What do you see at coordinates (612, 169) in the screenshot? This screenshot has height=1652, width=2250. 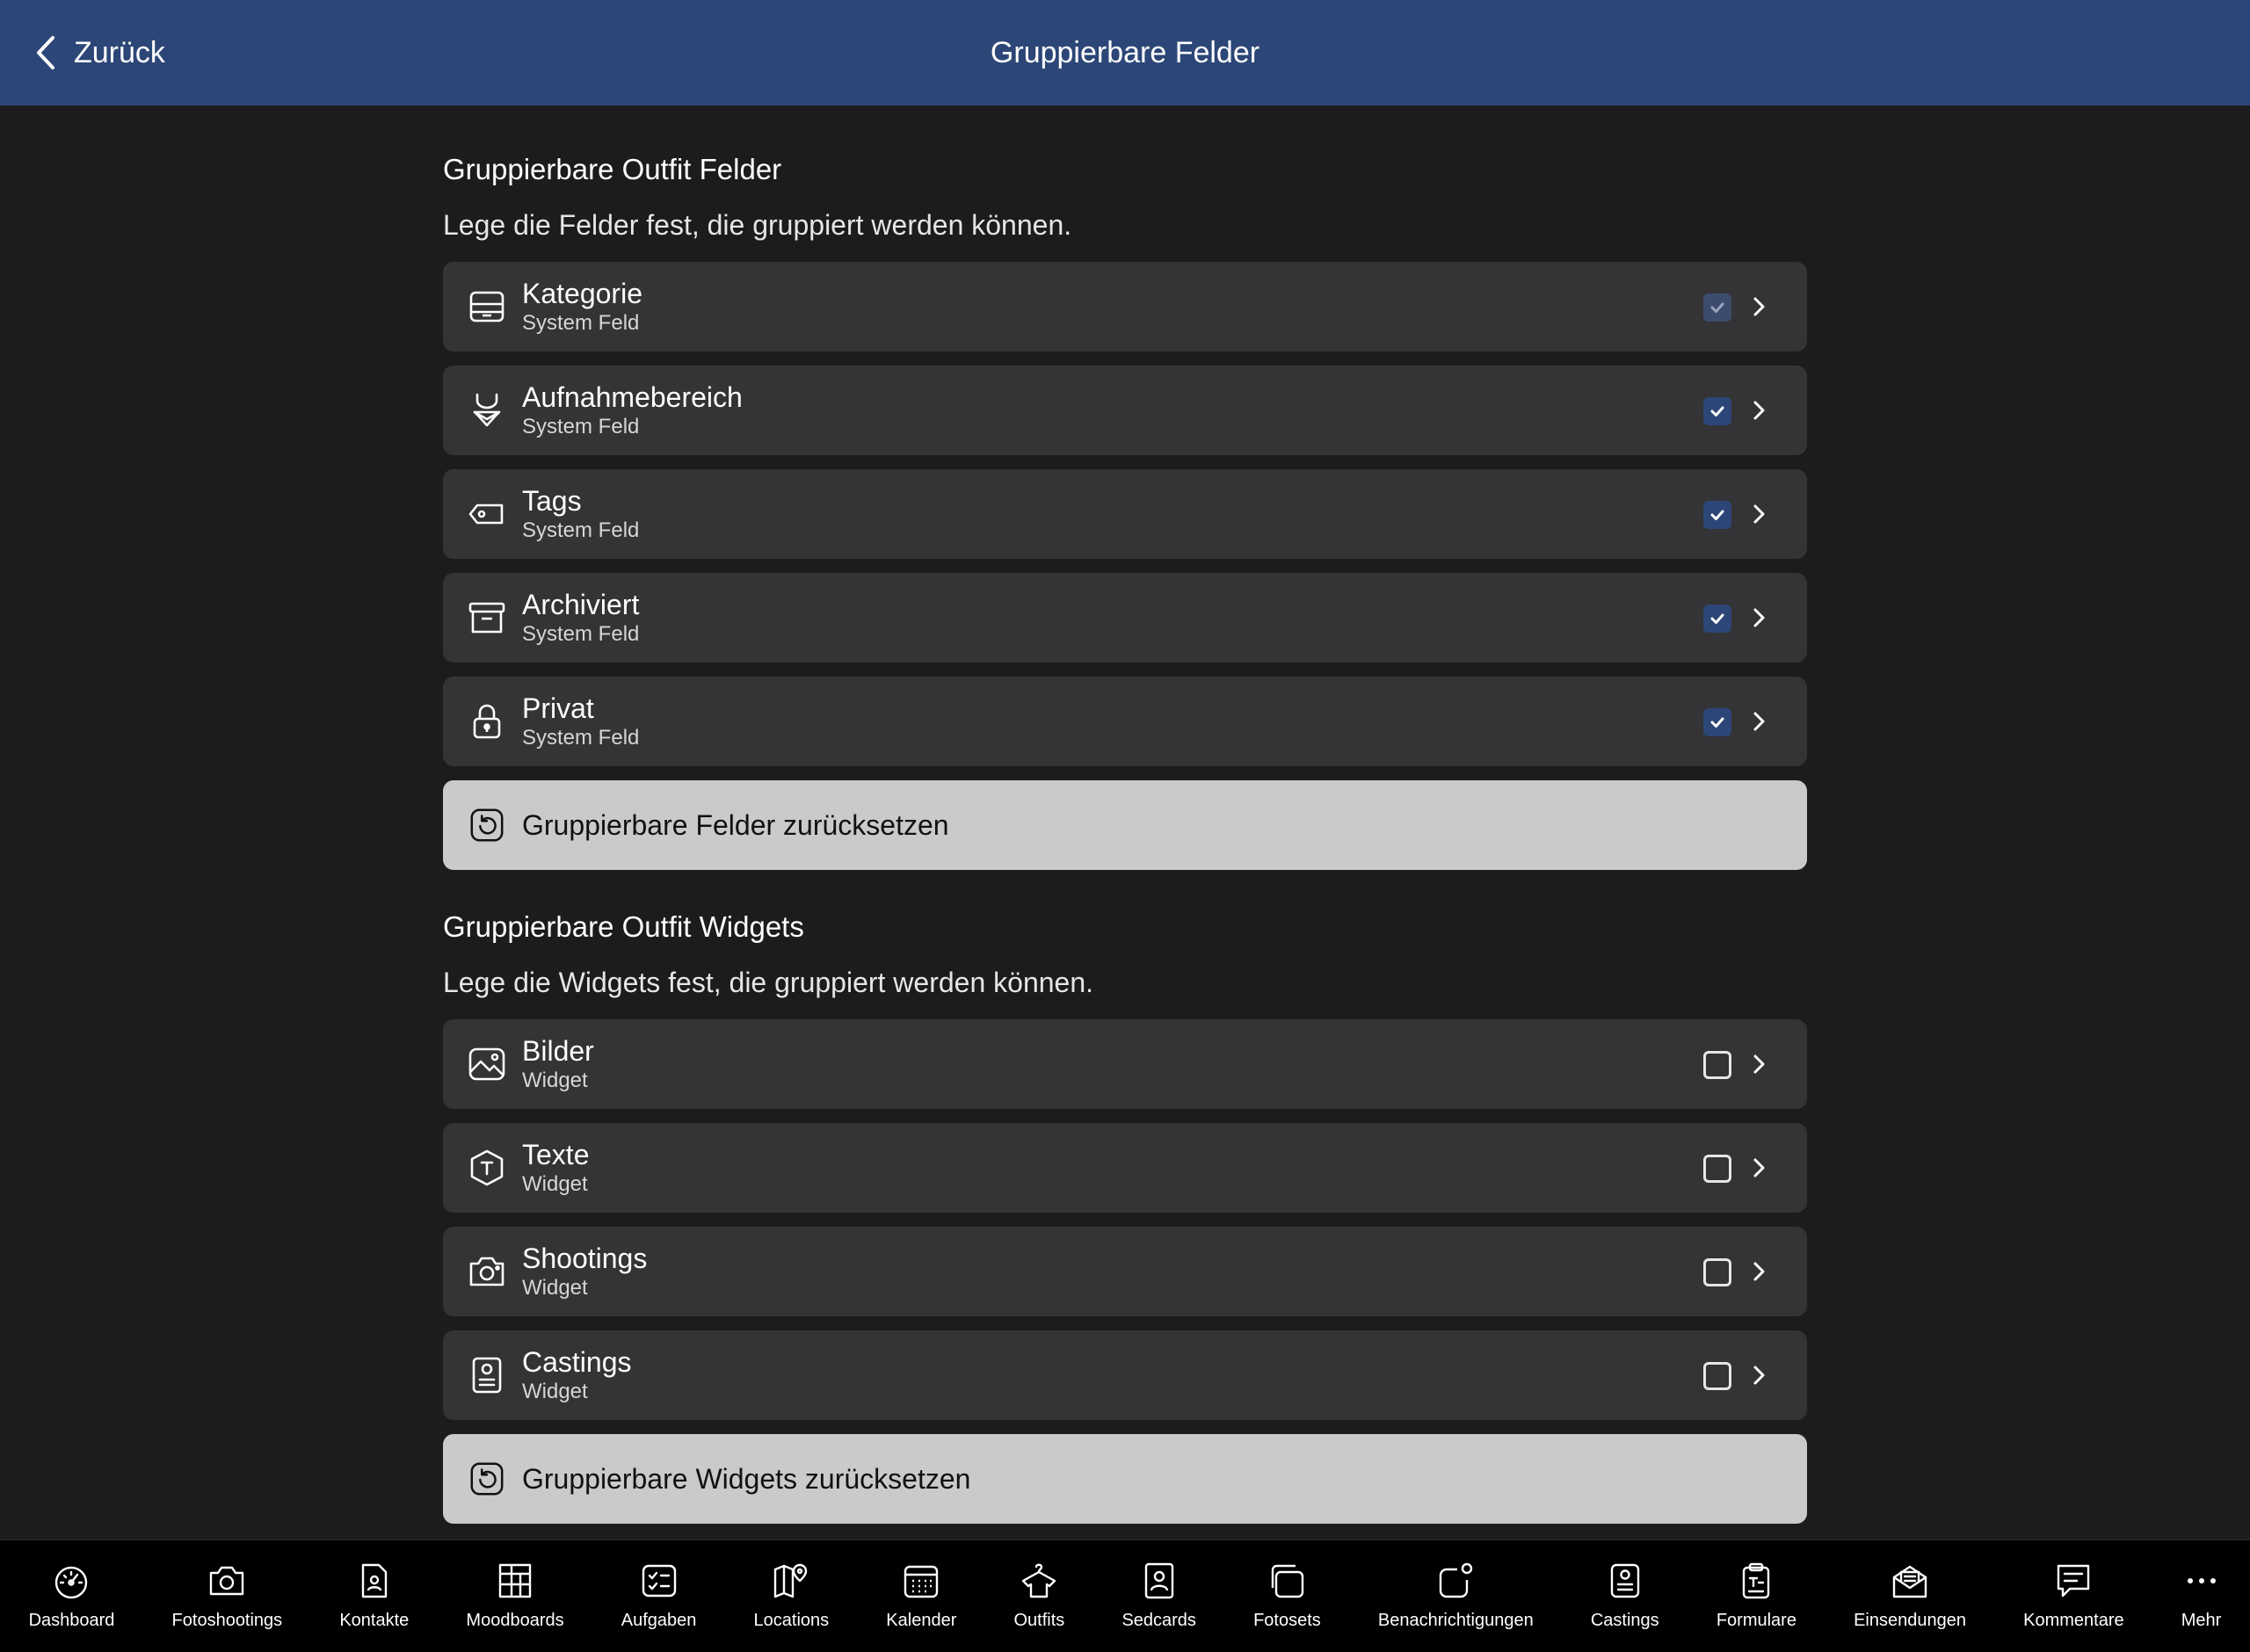 I see `fields-section-title: Gruppierbare Outfit Felder` at bounding box center [612, 169].